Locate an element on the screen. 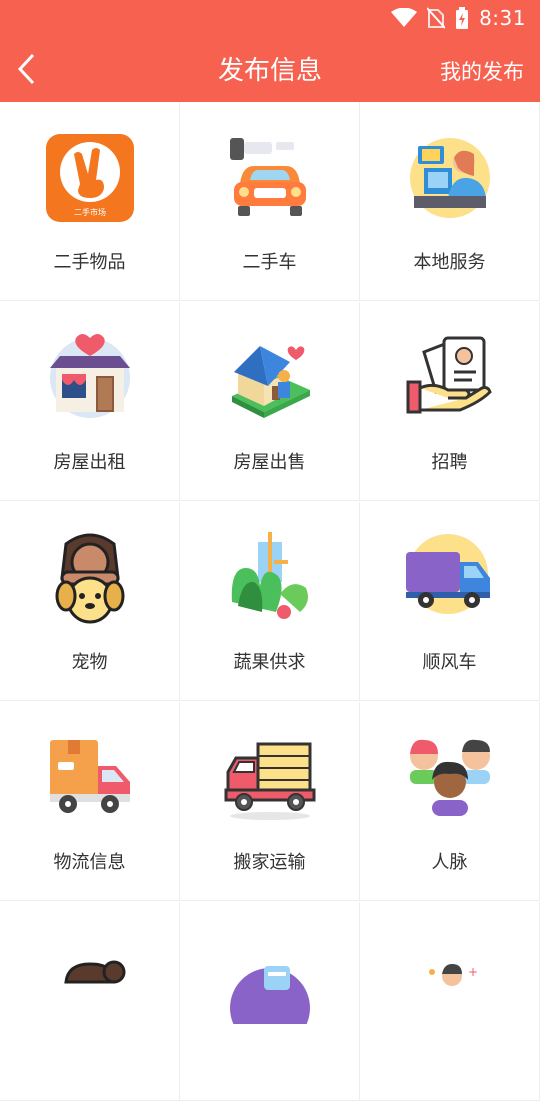 This screenshot has height=1101, width=540. category-partial-3: + is located at coordinates (450, 1001).